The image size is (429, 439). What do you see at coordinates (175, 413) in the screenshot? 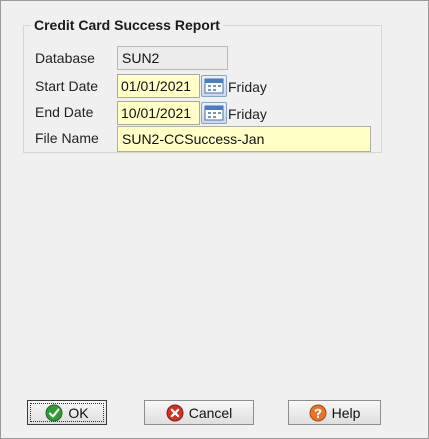
I see `cancel-x-icon` at bounding box center [175, 413].